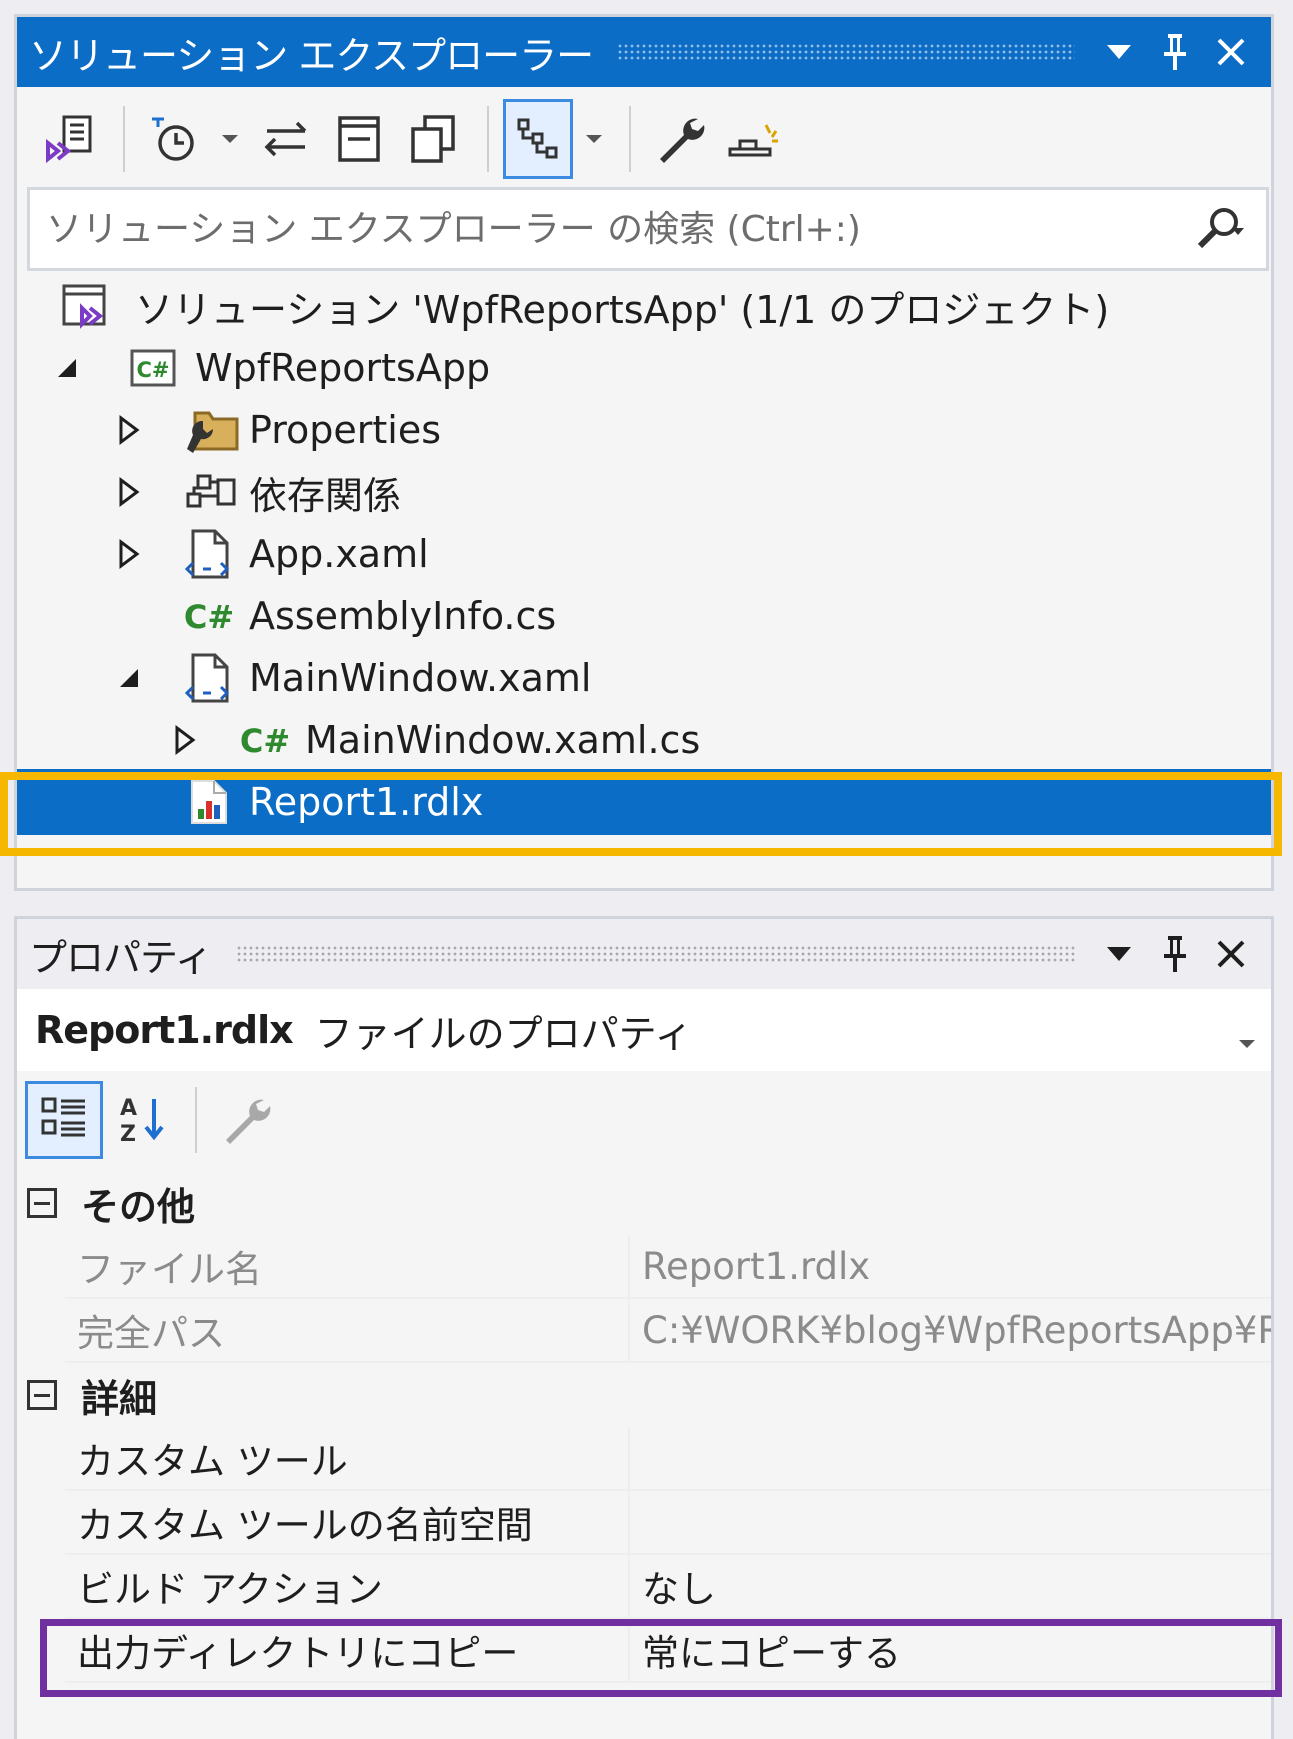 Image resolution: width=1293 pixels, height=1739 pixels. I want to click on pending-changes-dropdown-icon, so click(230, 139).